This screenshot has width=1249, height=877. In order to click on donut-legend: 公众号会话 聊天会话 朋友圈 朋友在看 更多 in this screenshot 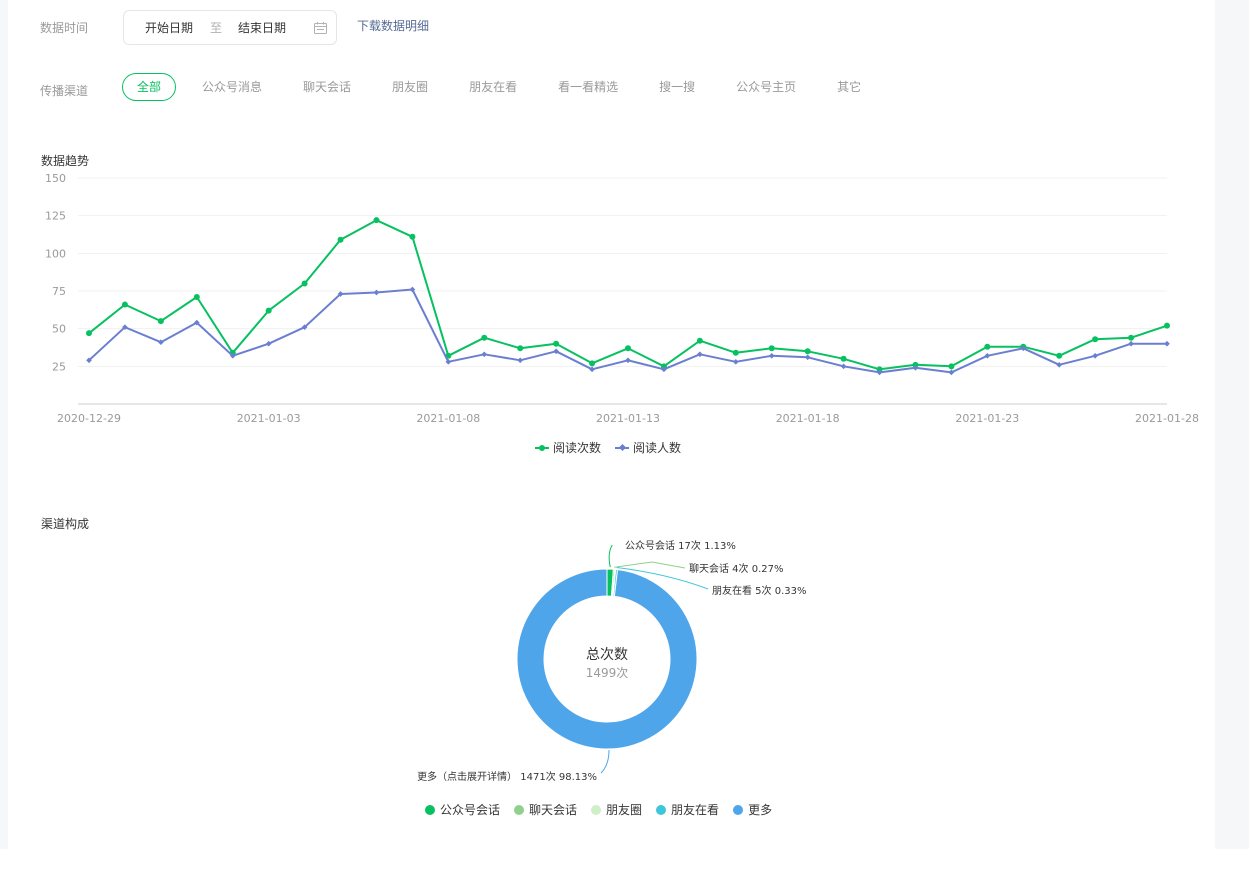, I will do `click(598, 809)`.